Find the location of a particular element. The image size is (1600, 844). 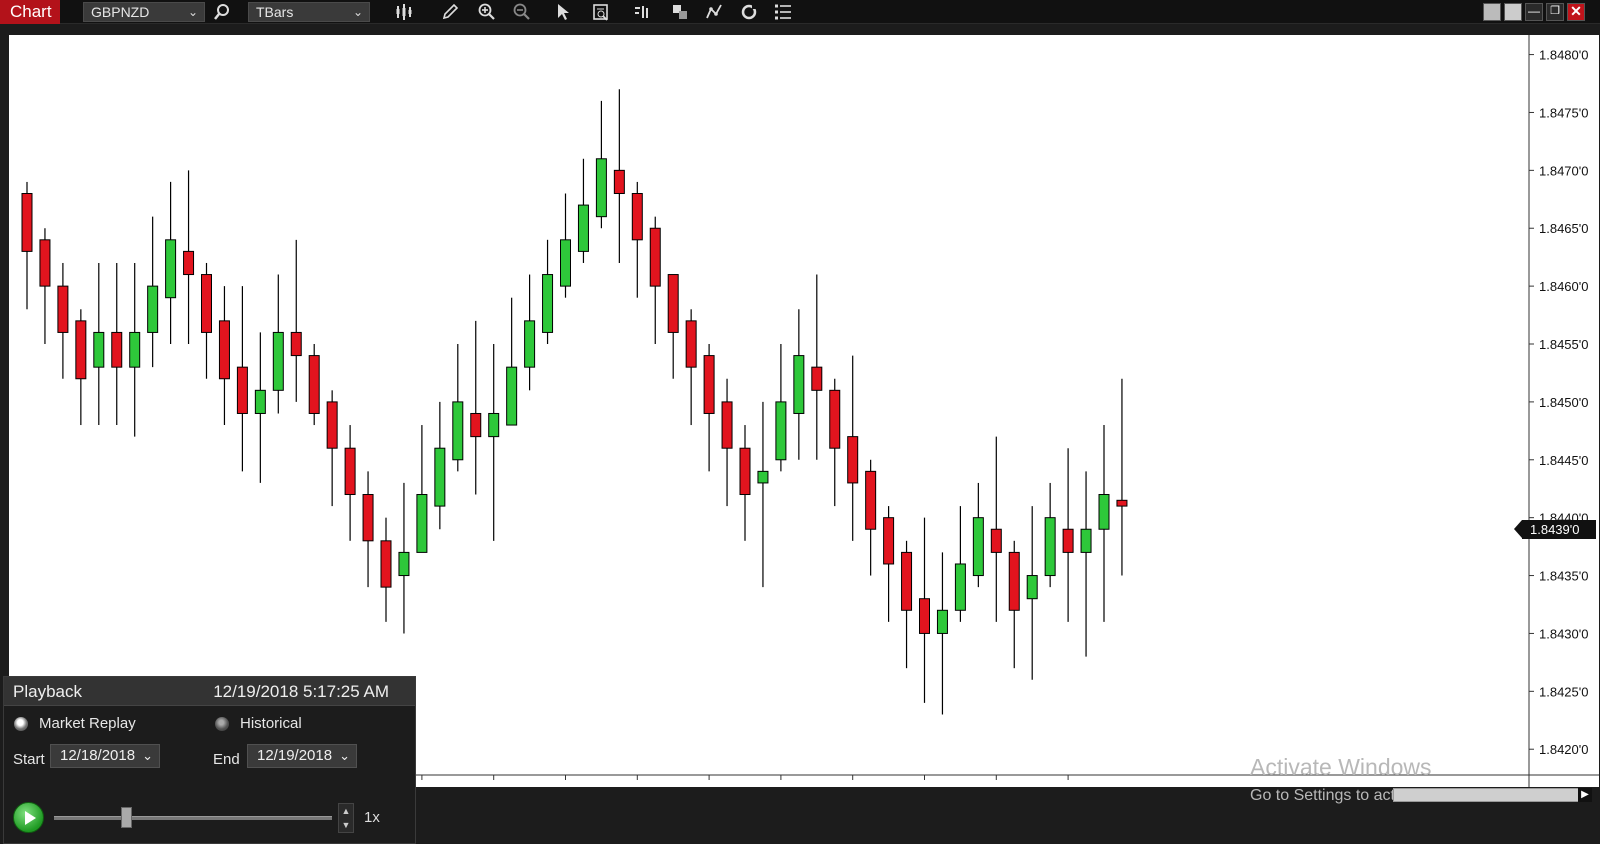

chart-tab: Chart is located at coordinates (30, 12).